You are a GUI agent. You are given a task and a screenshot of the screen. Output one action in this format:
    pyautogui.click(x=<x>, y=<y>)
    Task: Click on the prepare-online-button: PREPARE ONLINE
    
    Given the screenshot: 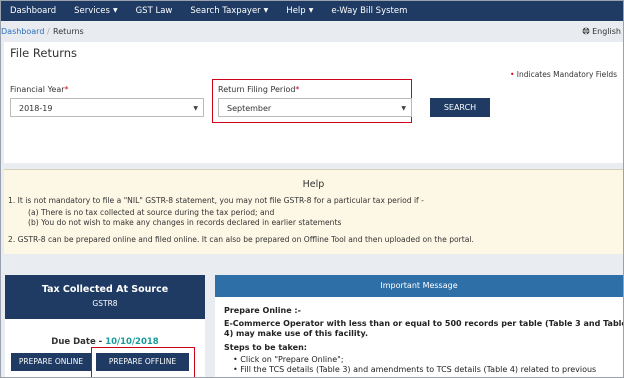 What is the action you would take?
    pyautogui.click(x=51, y=362)
    